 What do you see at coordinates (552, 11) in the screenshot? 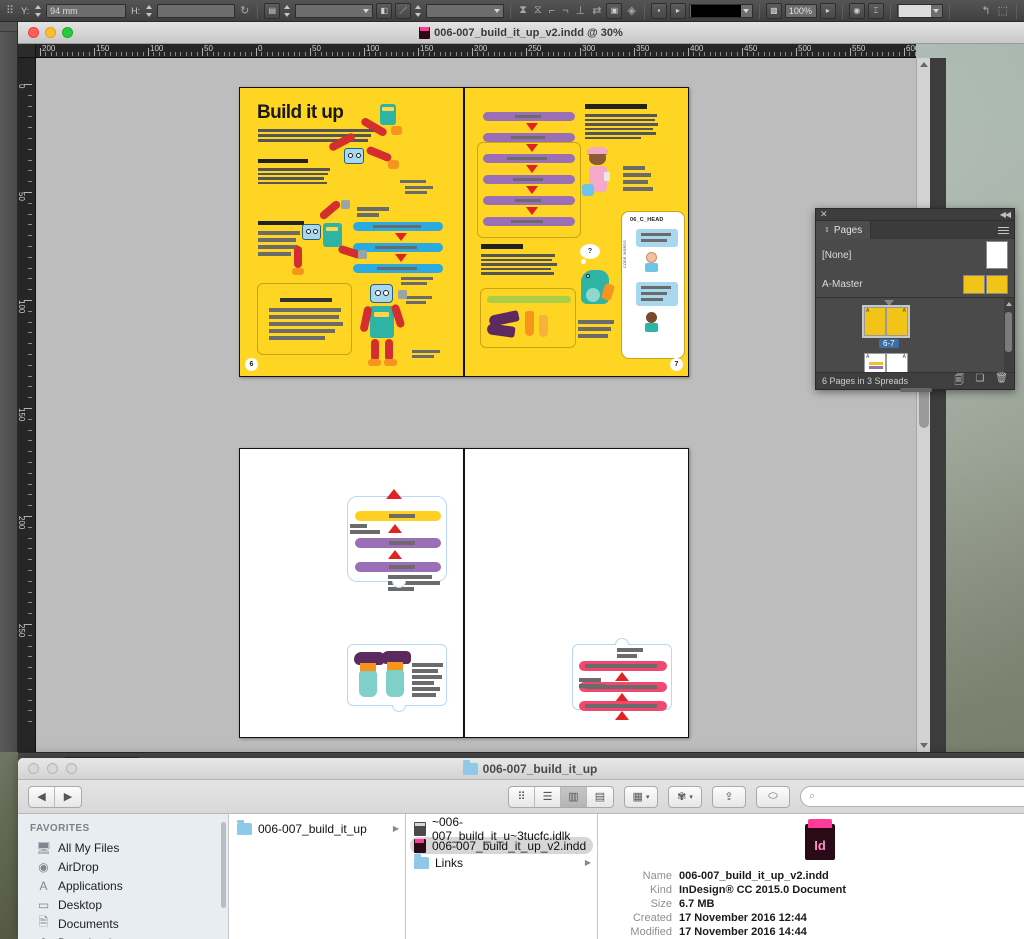
I see `rotate-ccw-icon: ⌐` at bounding box center [552, 11].